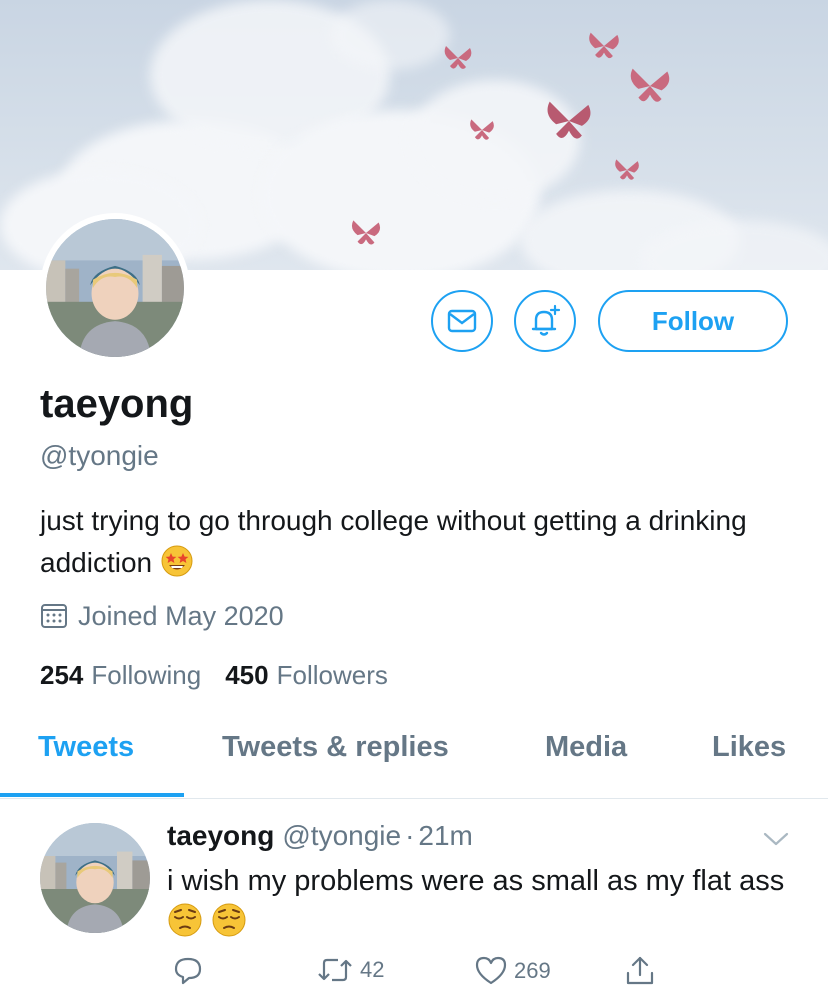  Describe the element at coordinates (247, 675) in the screenshot. I see `followers-count: 450` at that location.